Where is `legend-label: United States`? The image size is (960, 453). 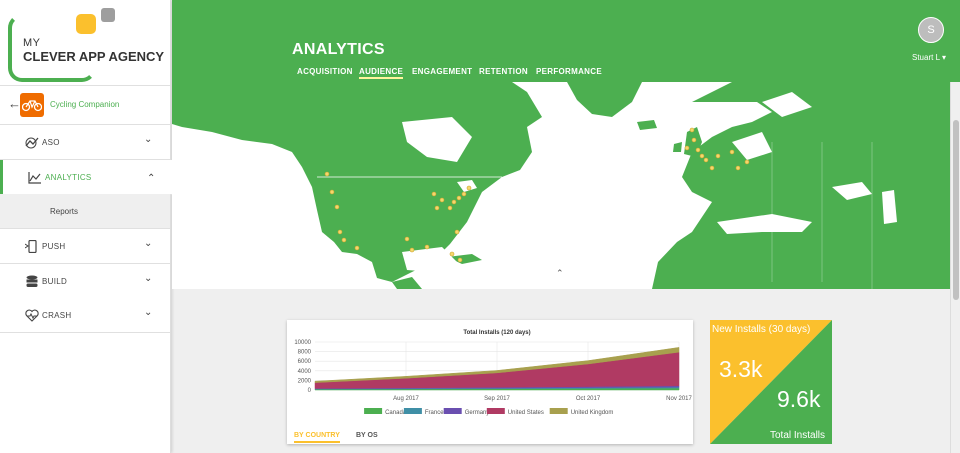 legend-label: United States is located at coordinates (526, 413).